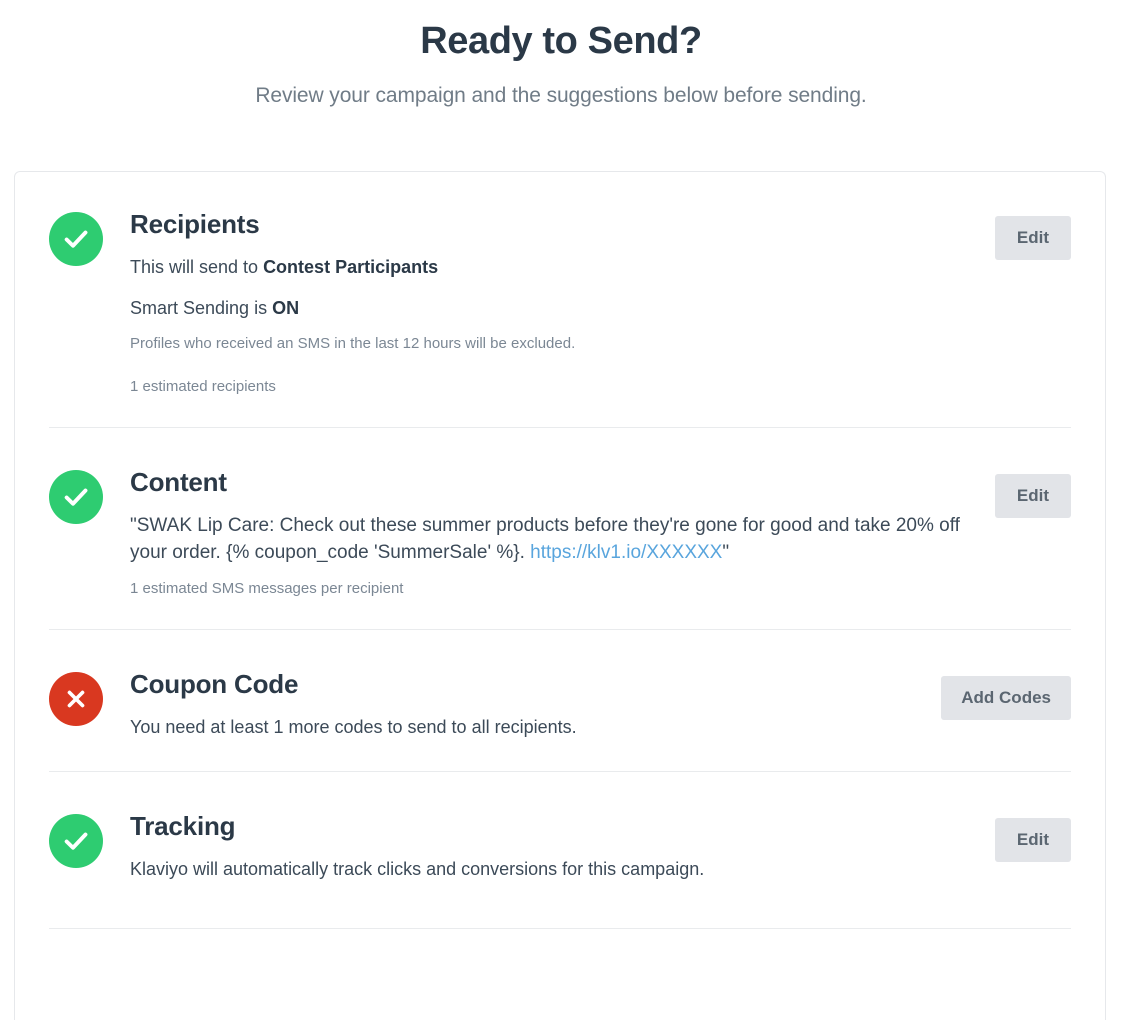  What do you see at coordinates (351, 266) in the screenshot?
I see `recipients-audience-name: Contest Participants` at bounding box center [351, 266].